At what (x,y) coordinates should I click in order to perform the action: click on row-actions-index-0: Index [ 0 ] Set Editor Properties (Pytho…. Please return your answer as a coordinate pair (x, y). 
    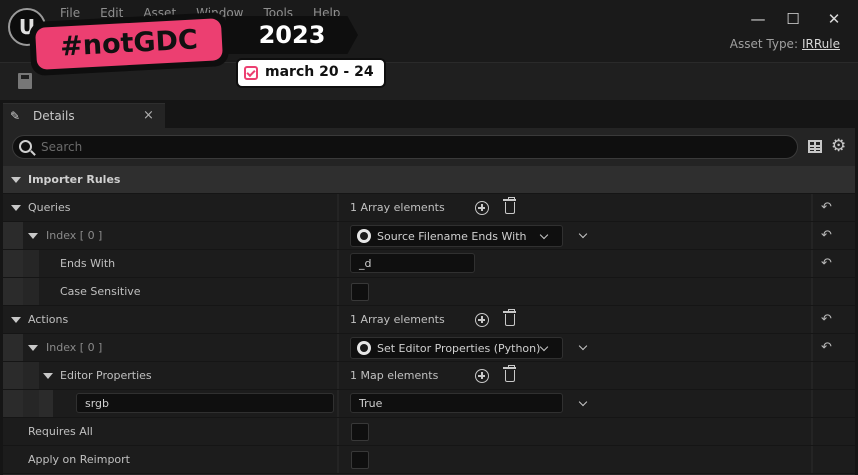
    Looking at the image, I should click on (429, 348).